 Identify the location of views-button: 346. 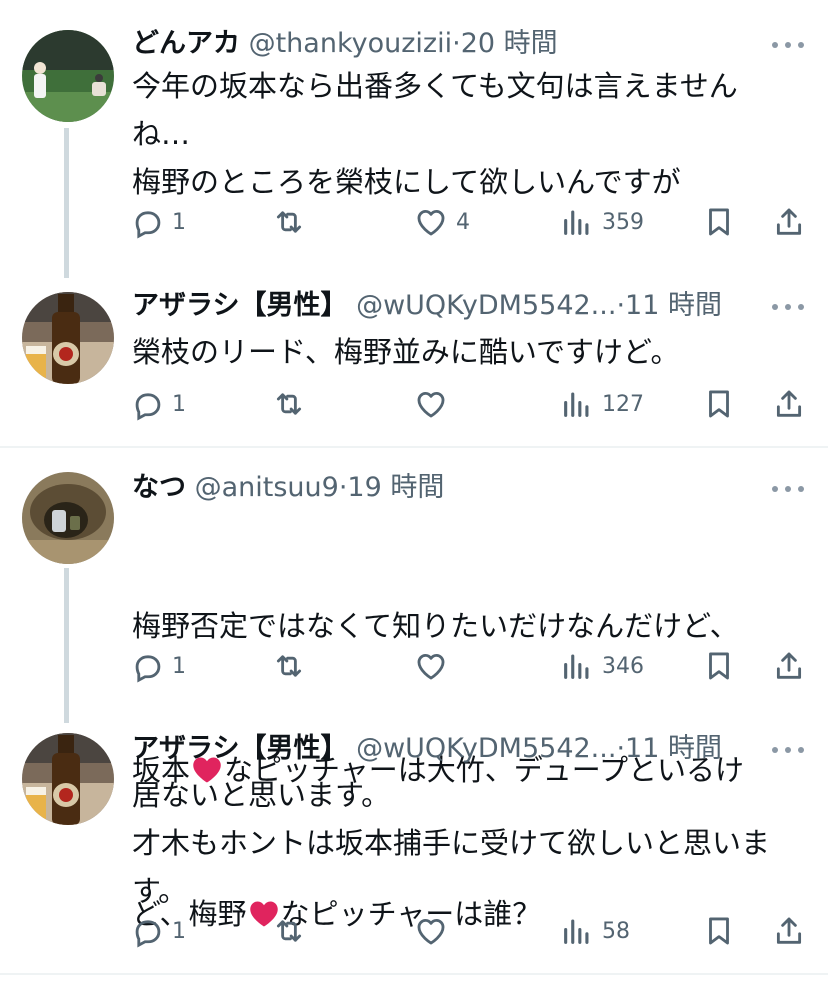
(602, 666).